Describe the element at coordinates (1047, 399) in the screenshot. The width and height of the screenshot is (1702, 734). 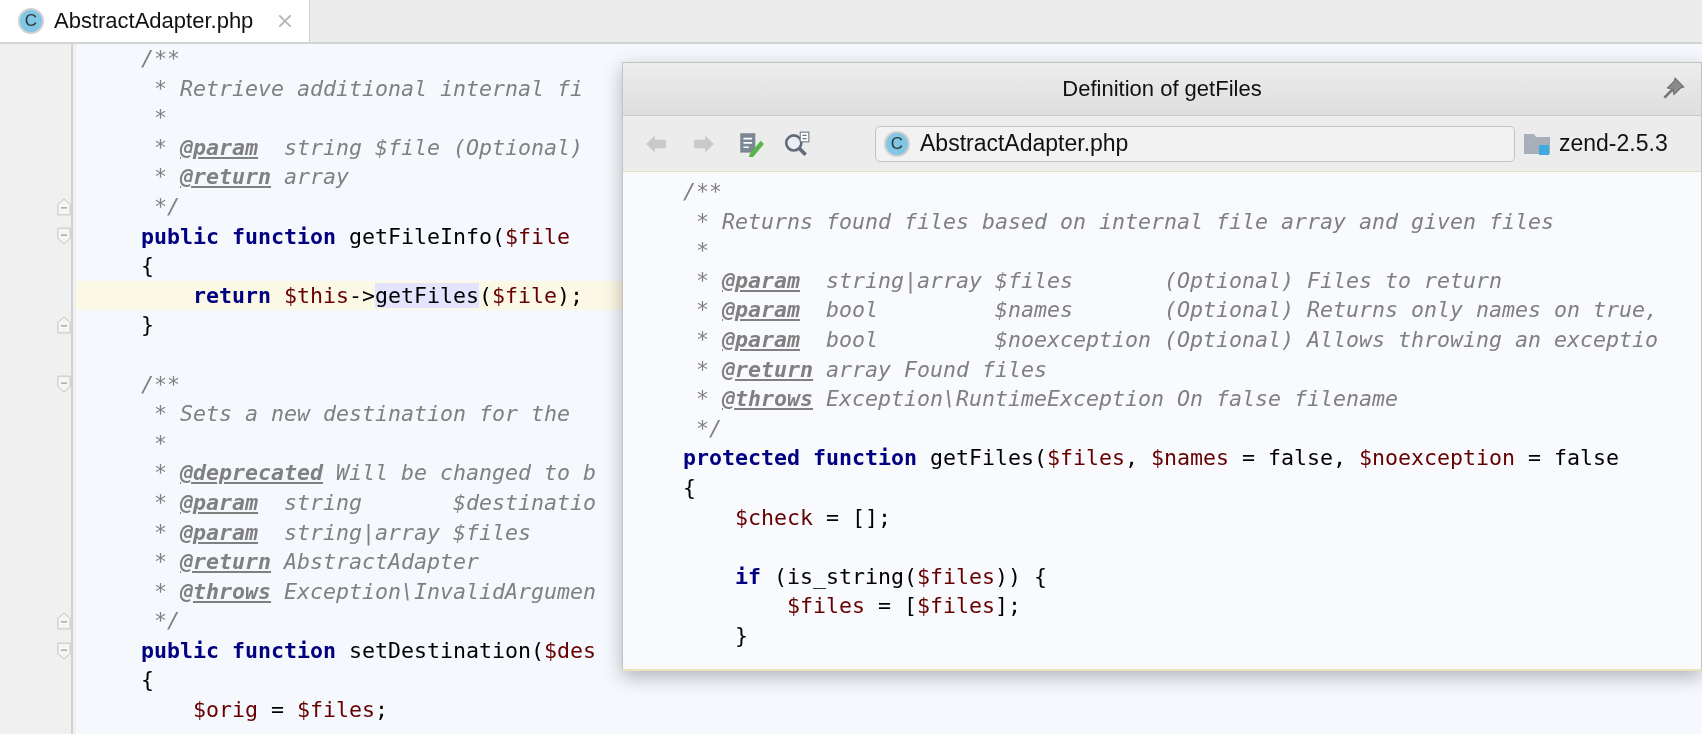
I see `code-line: * @throws Exception\RuntimeException On false filename` at that location.